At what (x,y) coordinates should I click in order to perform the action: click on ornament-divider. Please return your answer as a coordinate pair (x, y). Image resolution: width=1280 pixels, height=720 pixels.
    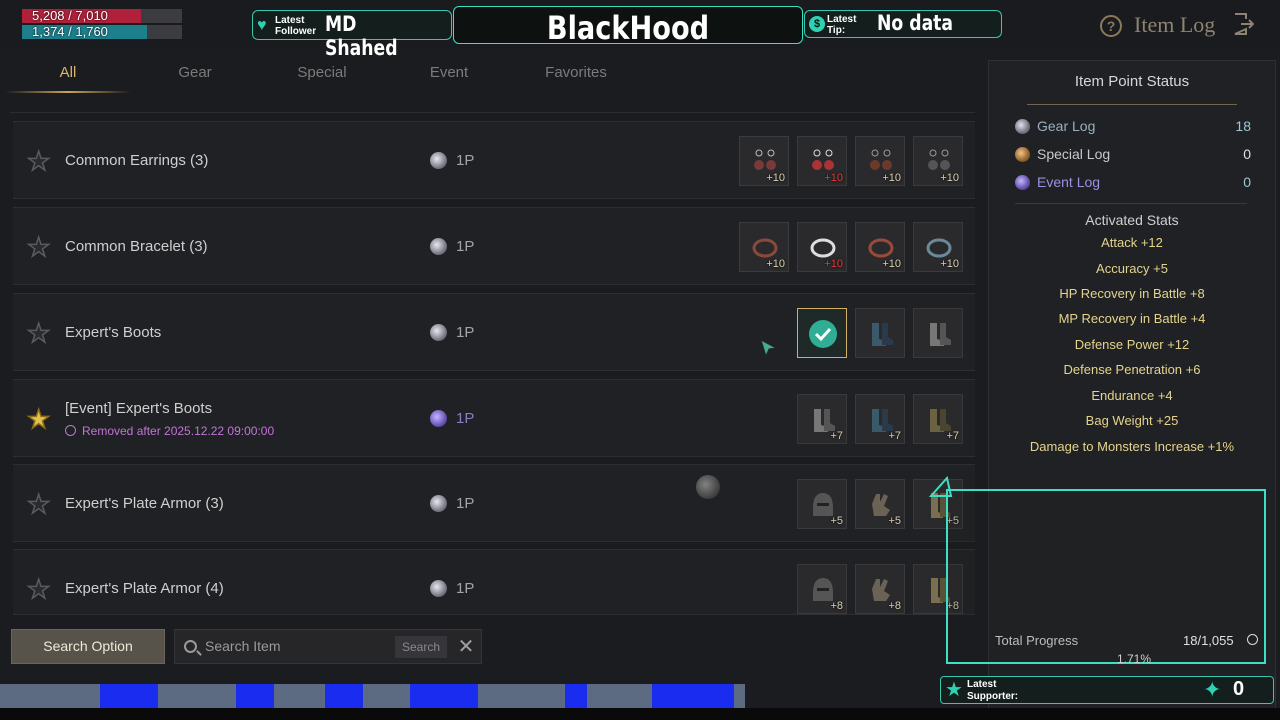
    Looking at the image, I should click on (1132, 102).